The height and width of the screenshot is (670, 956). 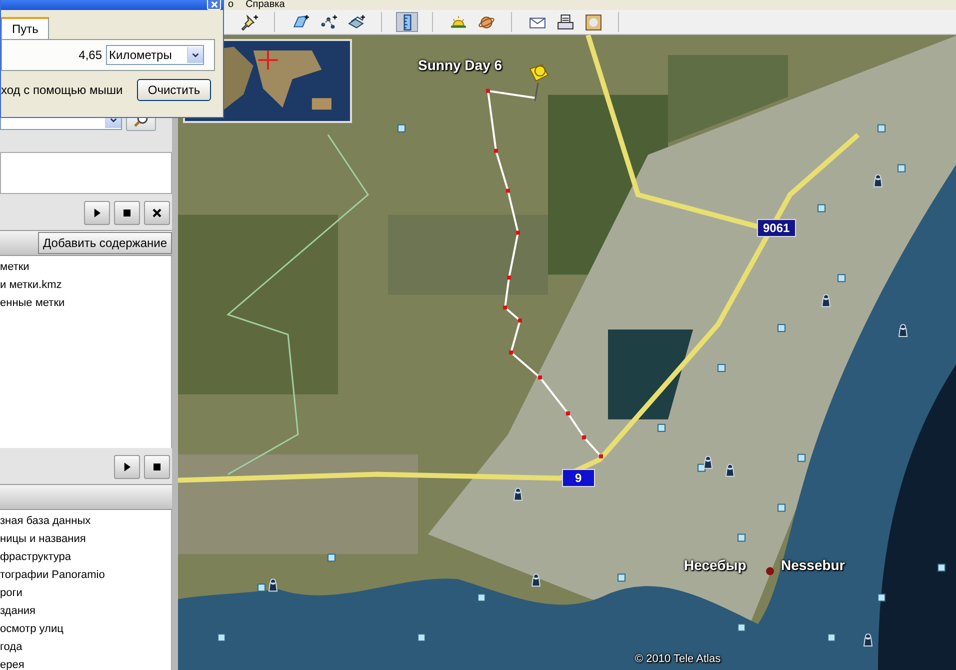 I want to click on layer-item: ницы и названия, so click(x=85, y=539).